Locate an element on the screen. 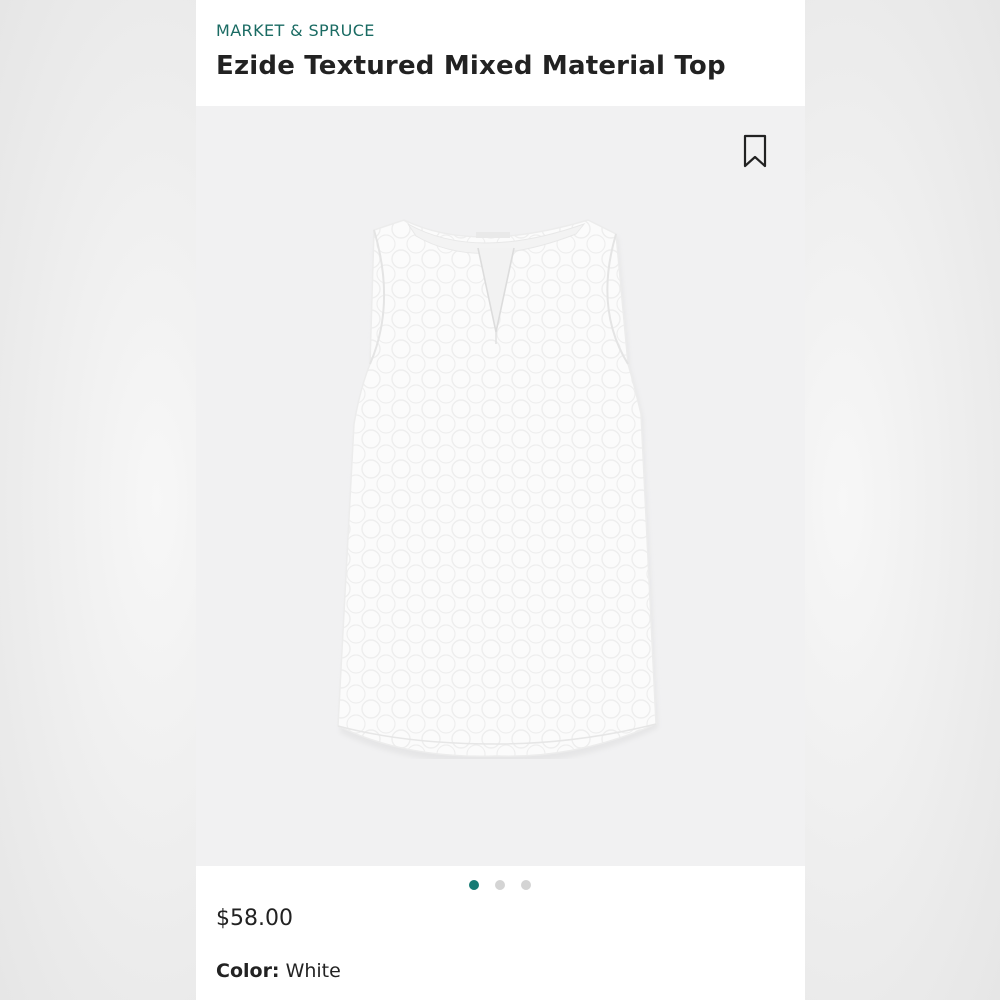 Image resolution: width=1000 pixels, height=1000 pixels. bookmark-icon is located at coordinates (755, 151).